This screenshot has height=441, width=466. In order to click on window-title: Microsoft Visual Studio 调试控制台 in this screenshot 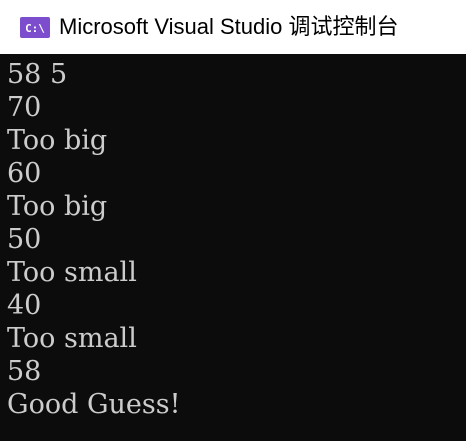, I will do `click(229, 26)`.